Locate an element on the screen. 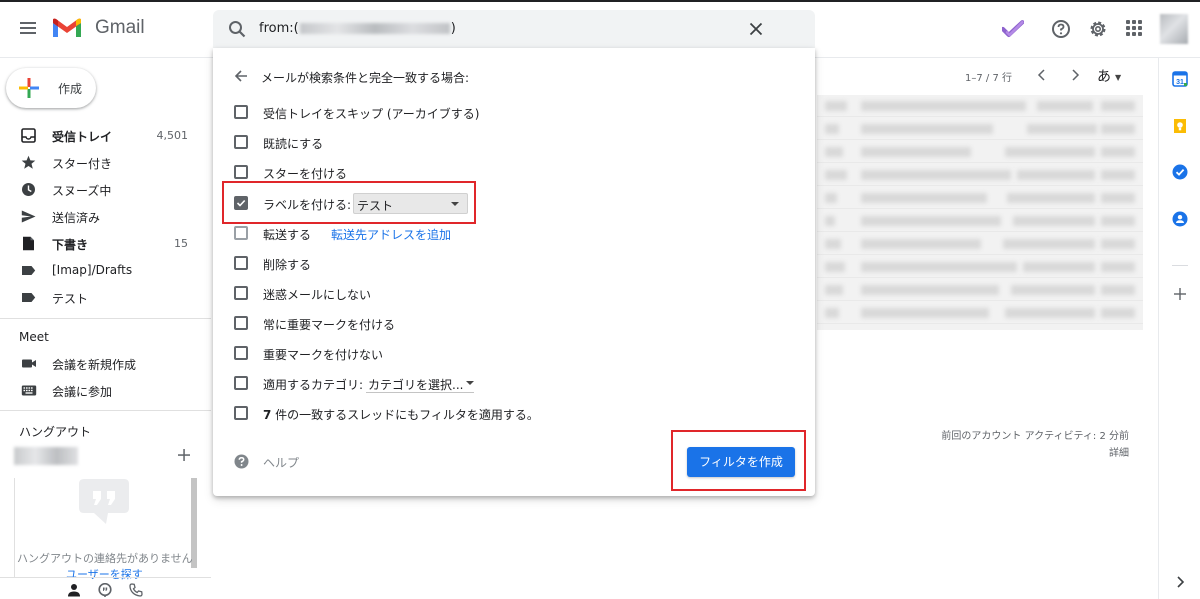 The height and width of the screenshot is (599, 1200). hangouts-bottom-bar is located at coordinates (105, 588).